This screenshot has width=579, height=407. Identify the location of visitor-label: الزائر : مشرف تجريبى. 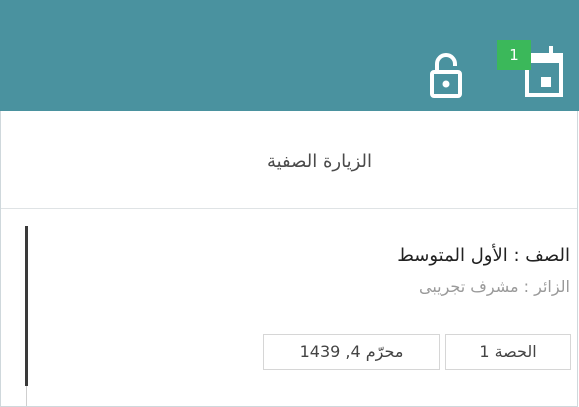
(494, 286).